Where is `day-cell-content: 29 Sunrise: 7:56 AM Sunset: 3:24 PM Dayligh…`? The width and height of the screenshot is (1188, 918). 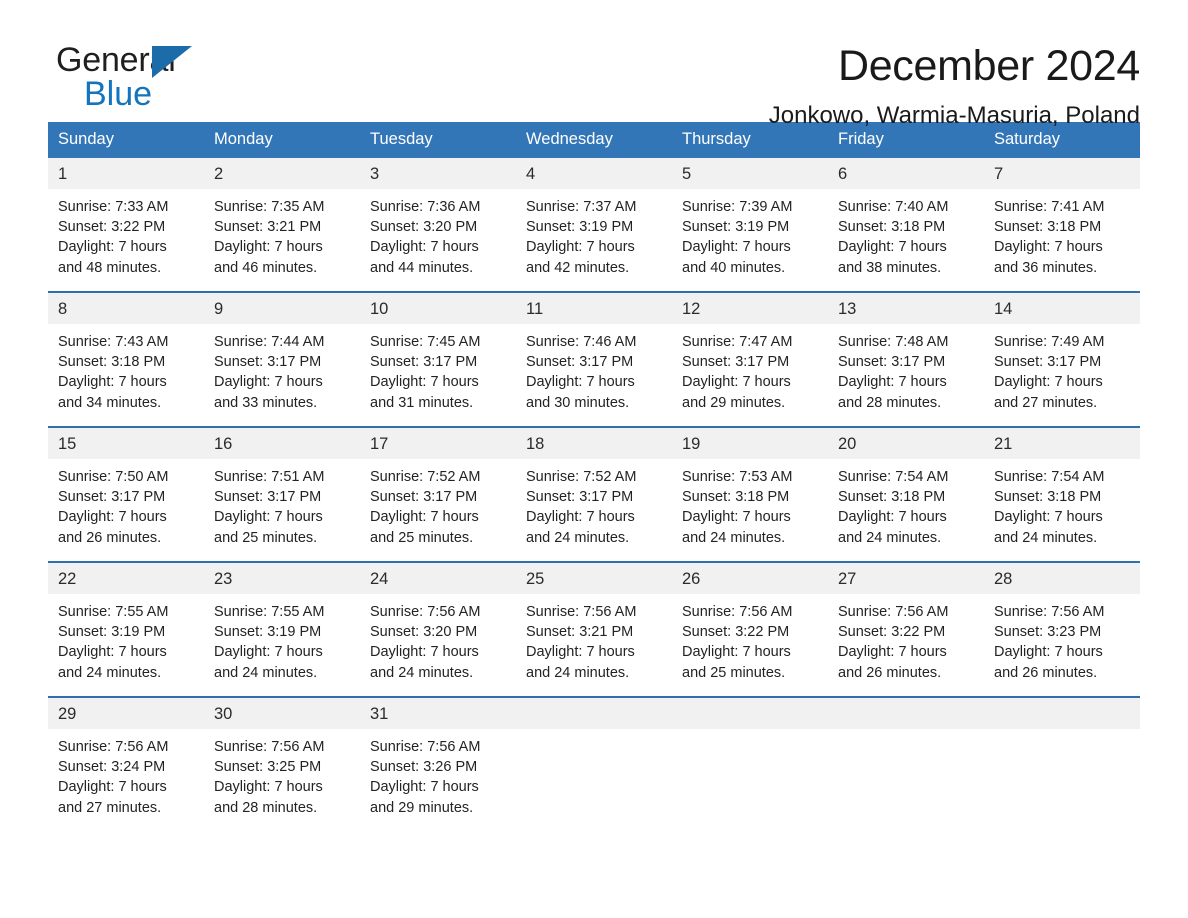
day-cell-content: 29 Sunrise: 7:56 AM Sunset: 3:24 PM Dayligh… is located at coordinates (126, 764).